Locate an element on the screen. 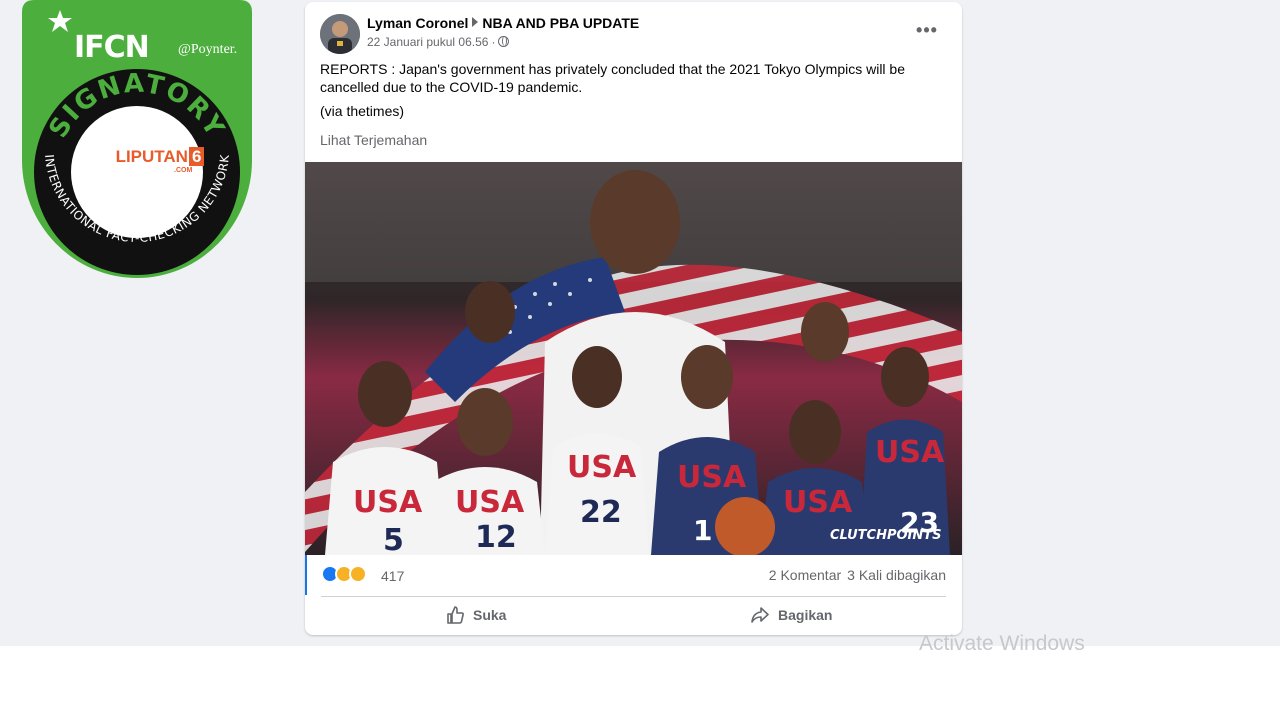 The height and width of the screenshot is (720, 1280). avatar-photo is located at coordinates (340, 34).